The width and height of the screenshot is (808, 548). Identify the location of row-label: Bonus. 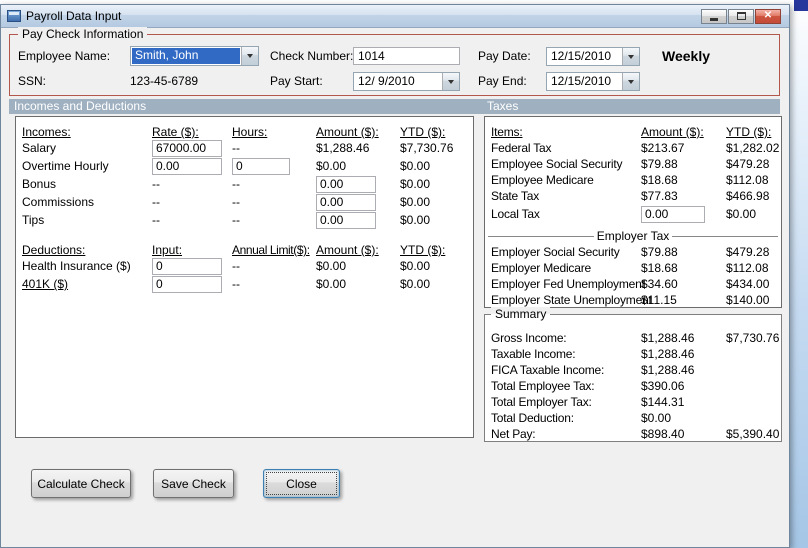
(39, 184).